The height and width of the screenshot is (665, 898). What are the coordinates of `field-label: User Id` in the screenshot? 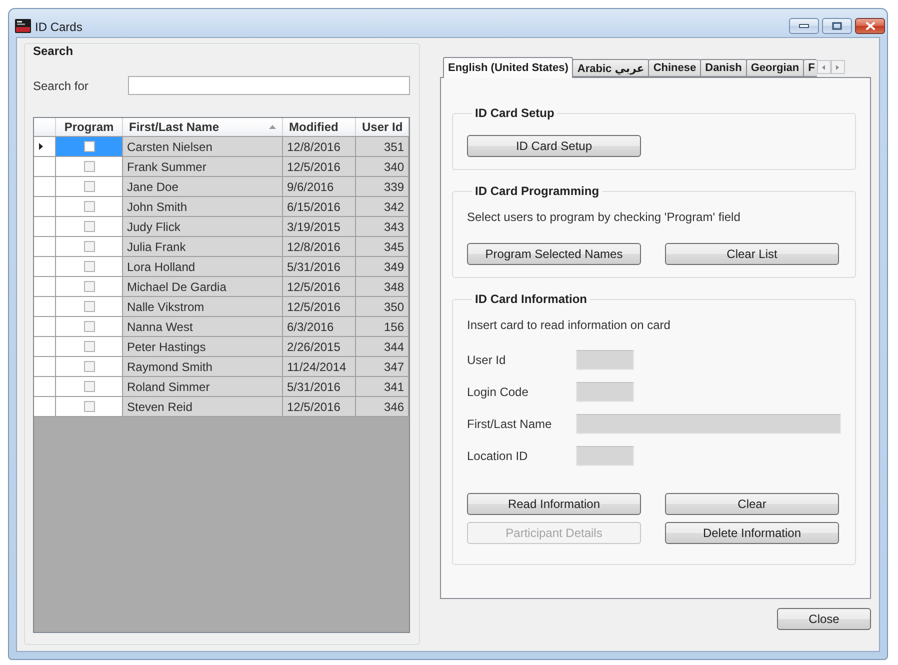 It's located at (487, 360).